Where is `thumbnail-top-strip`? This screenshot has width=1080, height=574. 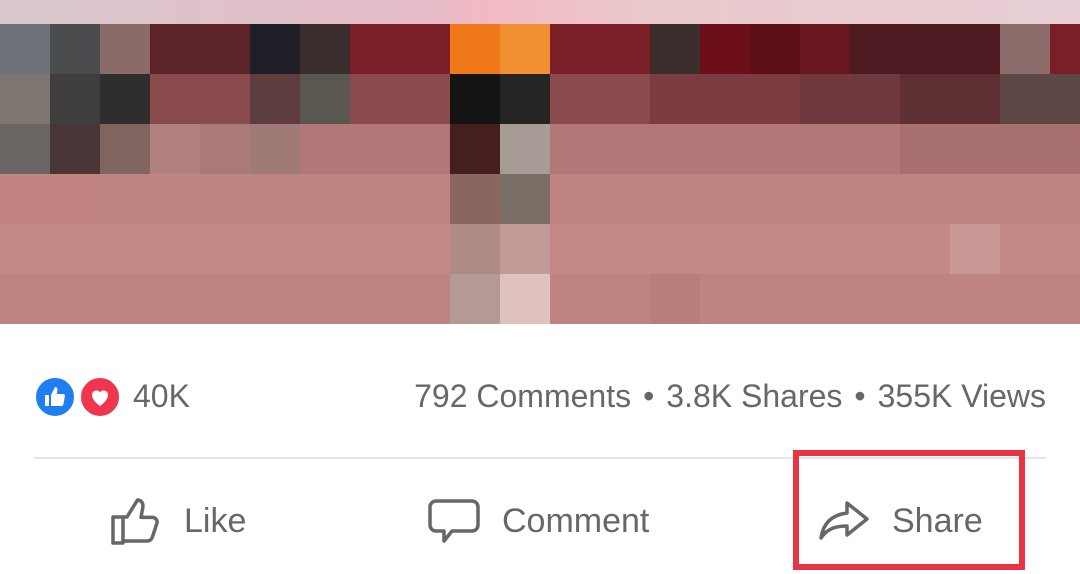 thumbnail-top-strip is located at coordinates (540, 12).